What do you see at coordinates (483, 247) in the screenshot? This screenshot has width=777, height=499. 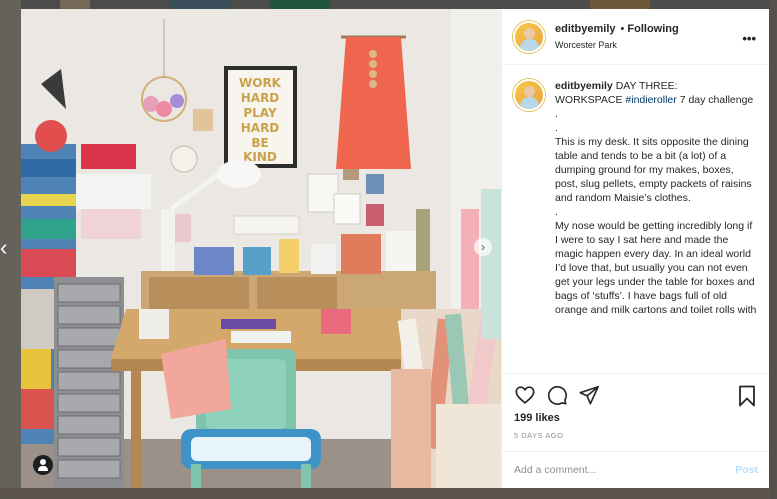 I see `chevron-right-icon: ›` at bounding box center [483, 247].